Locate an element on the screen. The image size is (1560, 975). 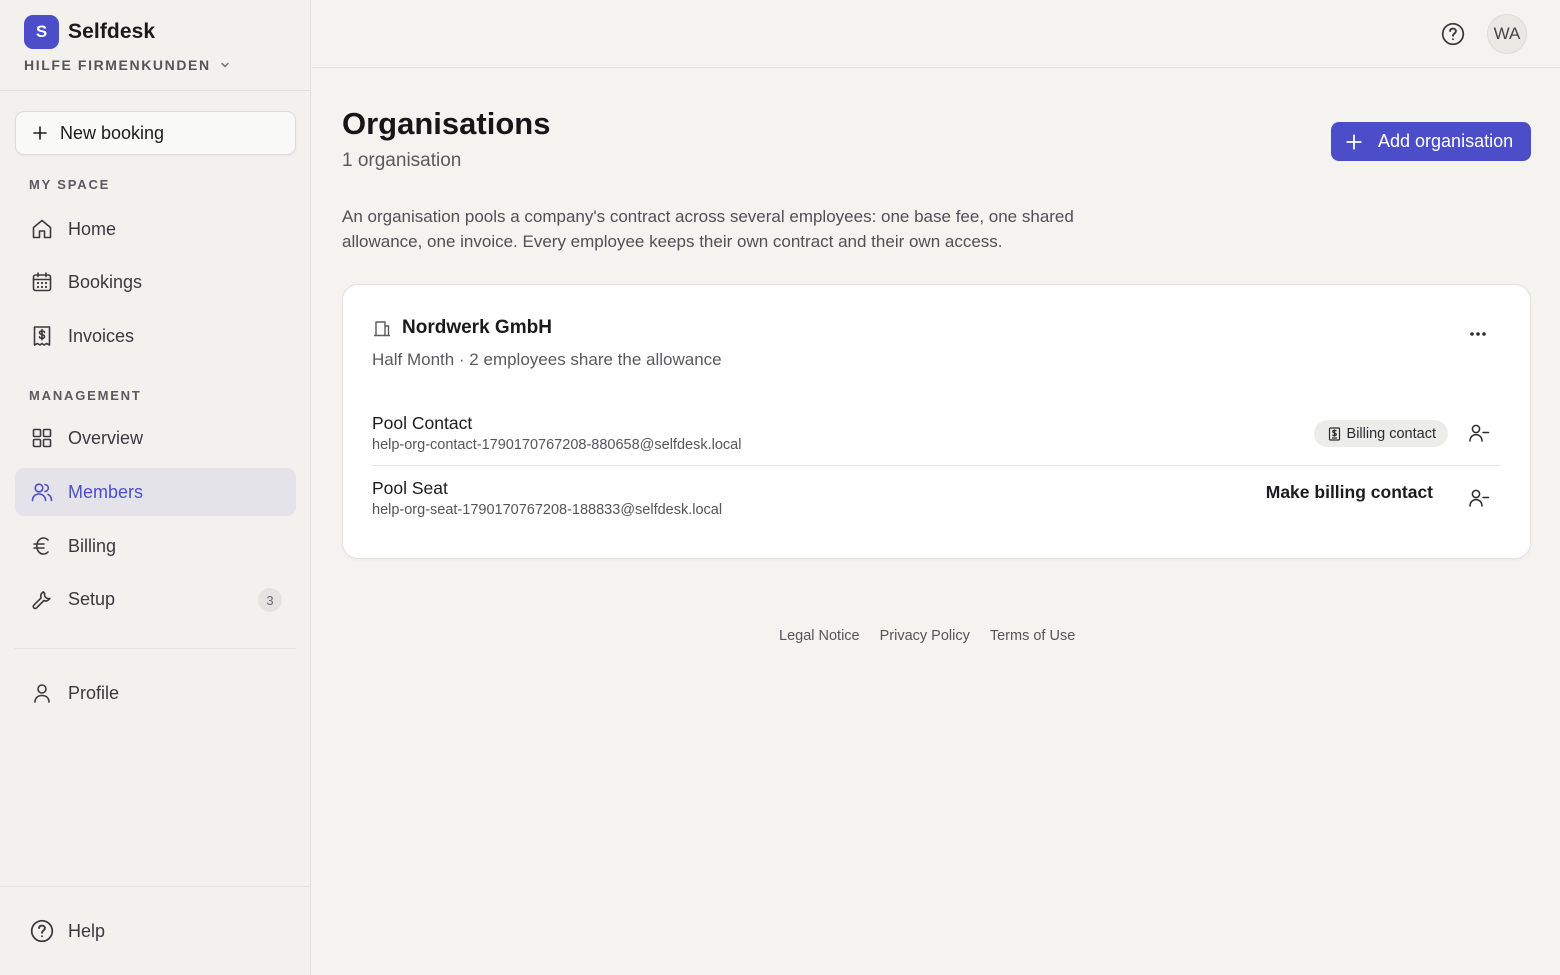
sidebar-item-members: Members is located at coordinates (155, 492).